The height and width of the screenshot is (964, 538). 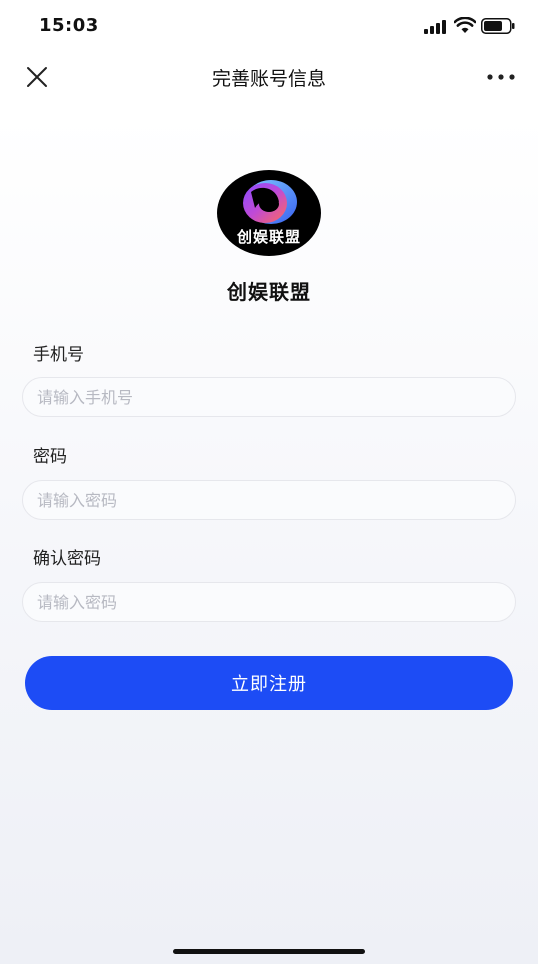 I want to click on confirm-password-label: 确认密码, so click(x=67, y=559).